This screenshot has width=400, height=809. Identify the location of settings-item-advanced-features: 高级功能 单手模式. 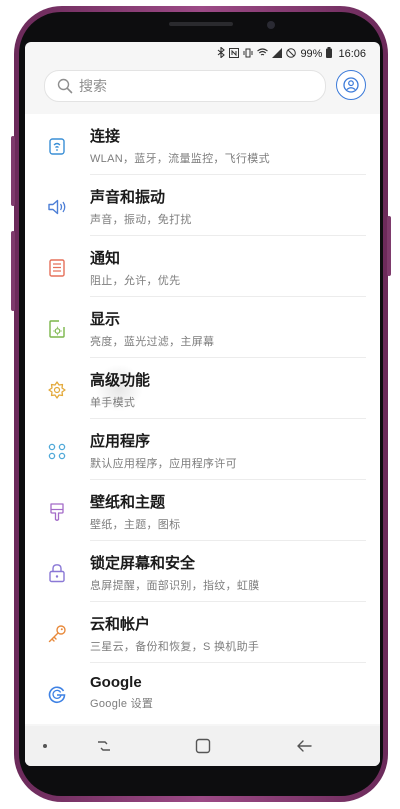
(202, 388).